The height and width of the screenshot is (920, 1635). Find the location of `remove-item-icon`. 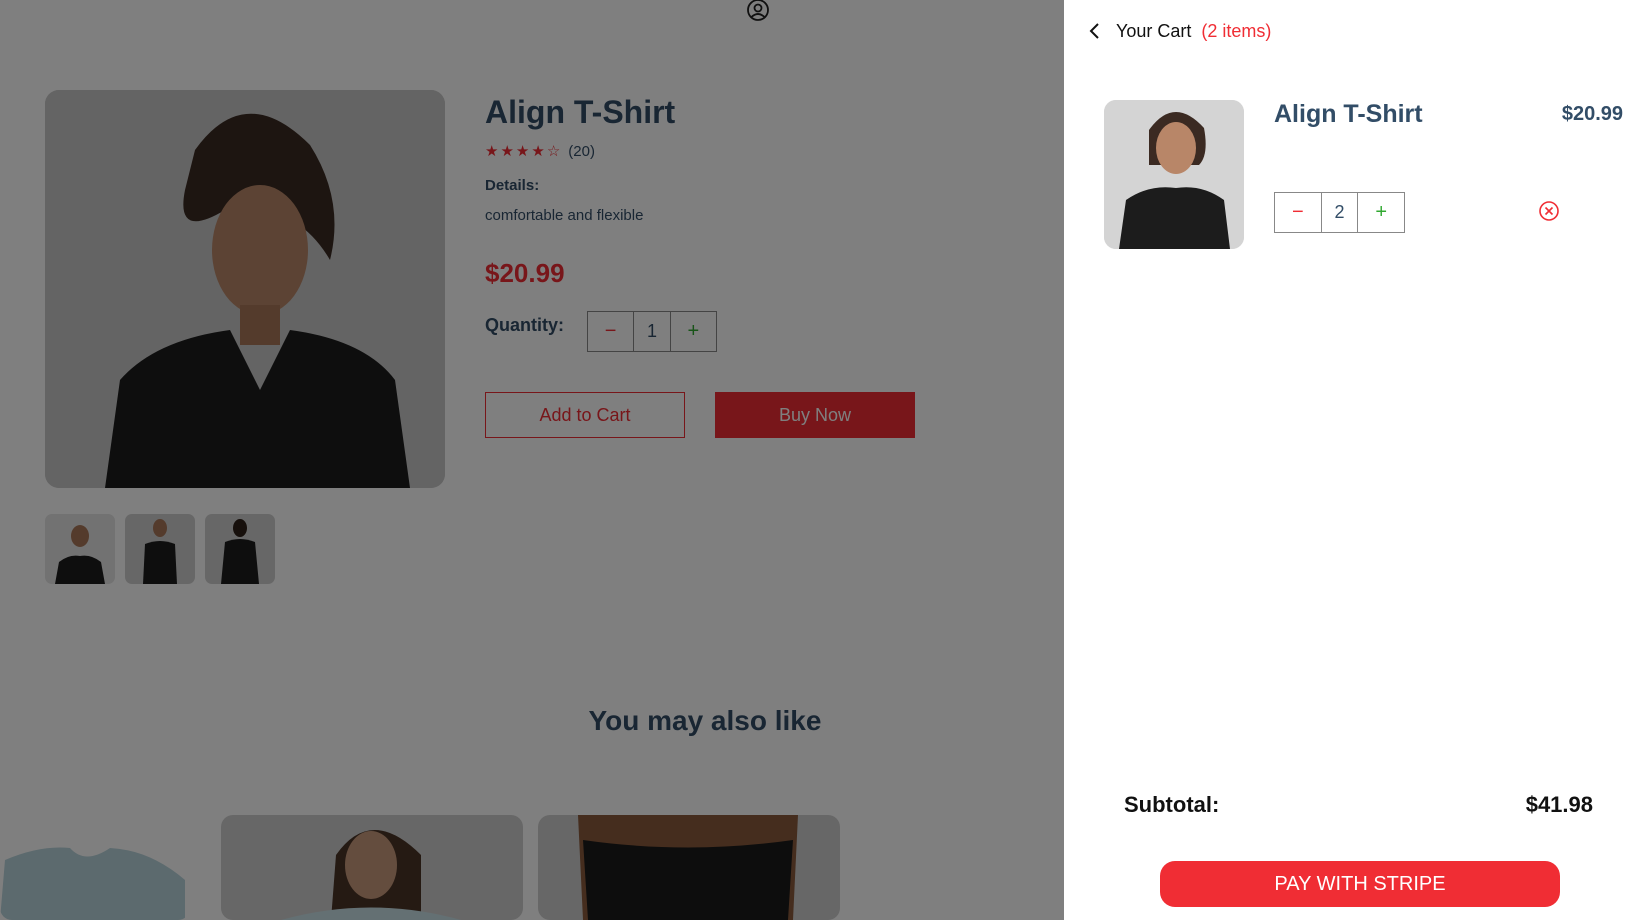

remove-item-icon is located at coordinates (1549, 211).